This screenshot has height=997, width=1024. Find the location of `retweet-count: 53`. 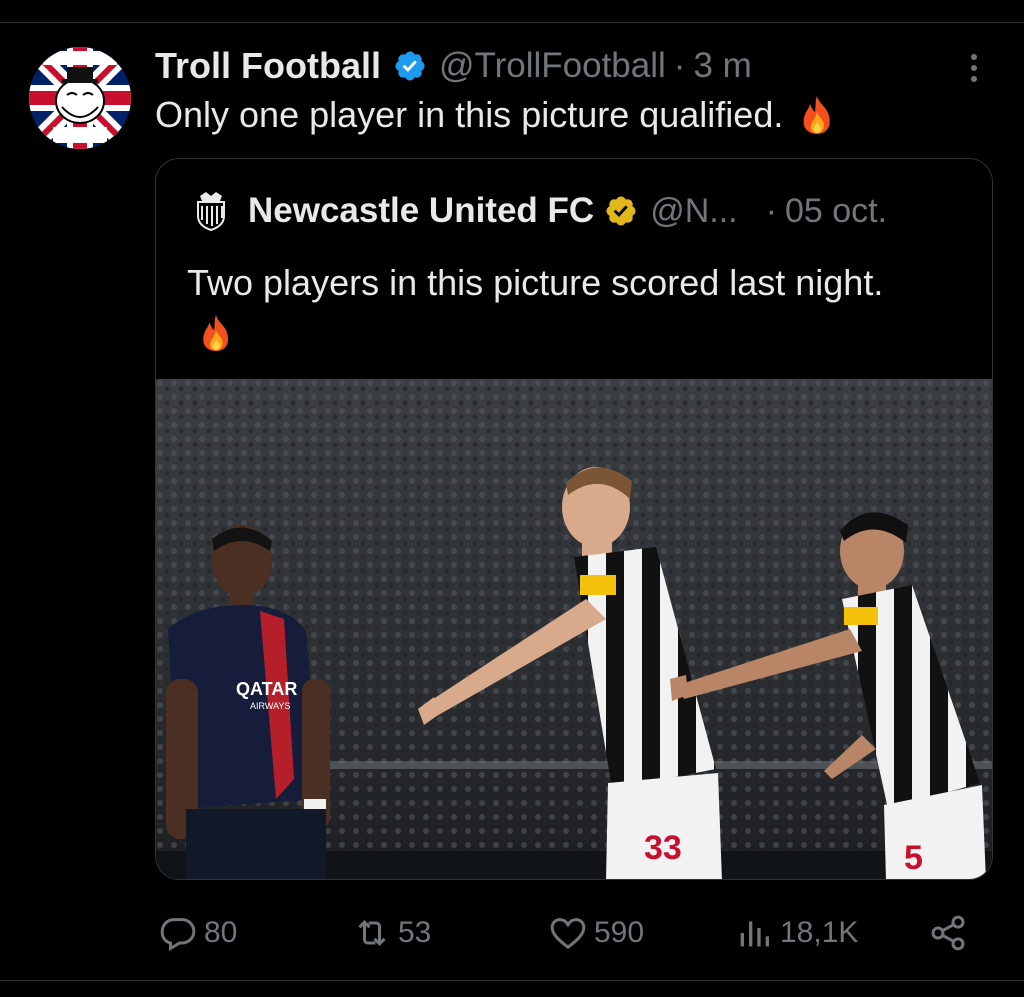

retweet-count: 53 is located at coordinates (415, 932).